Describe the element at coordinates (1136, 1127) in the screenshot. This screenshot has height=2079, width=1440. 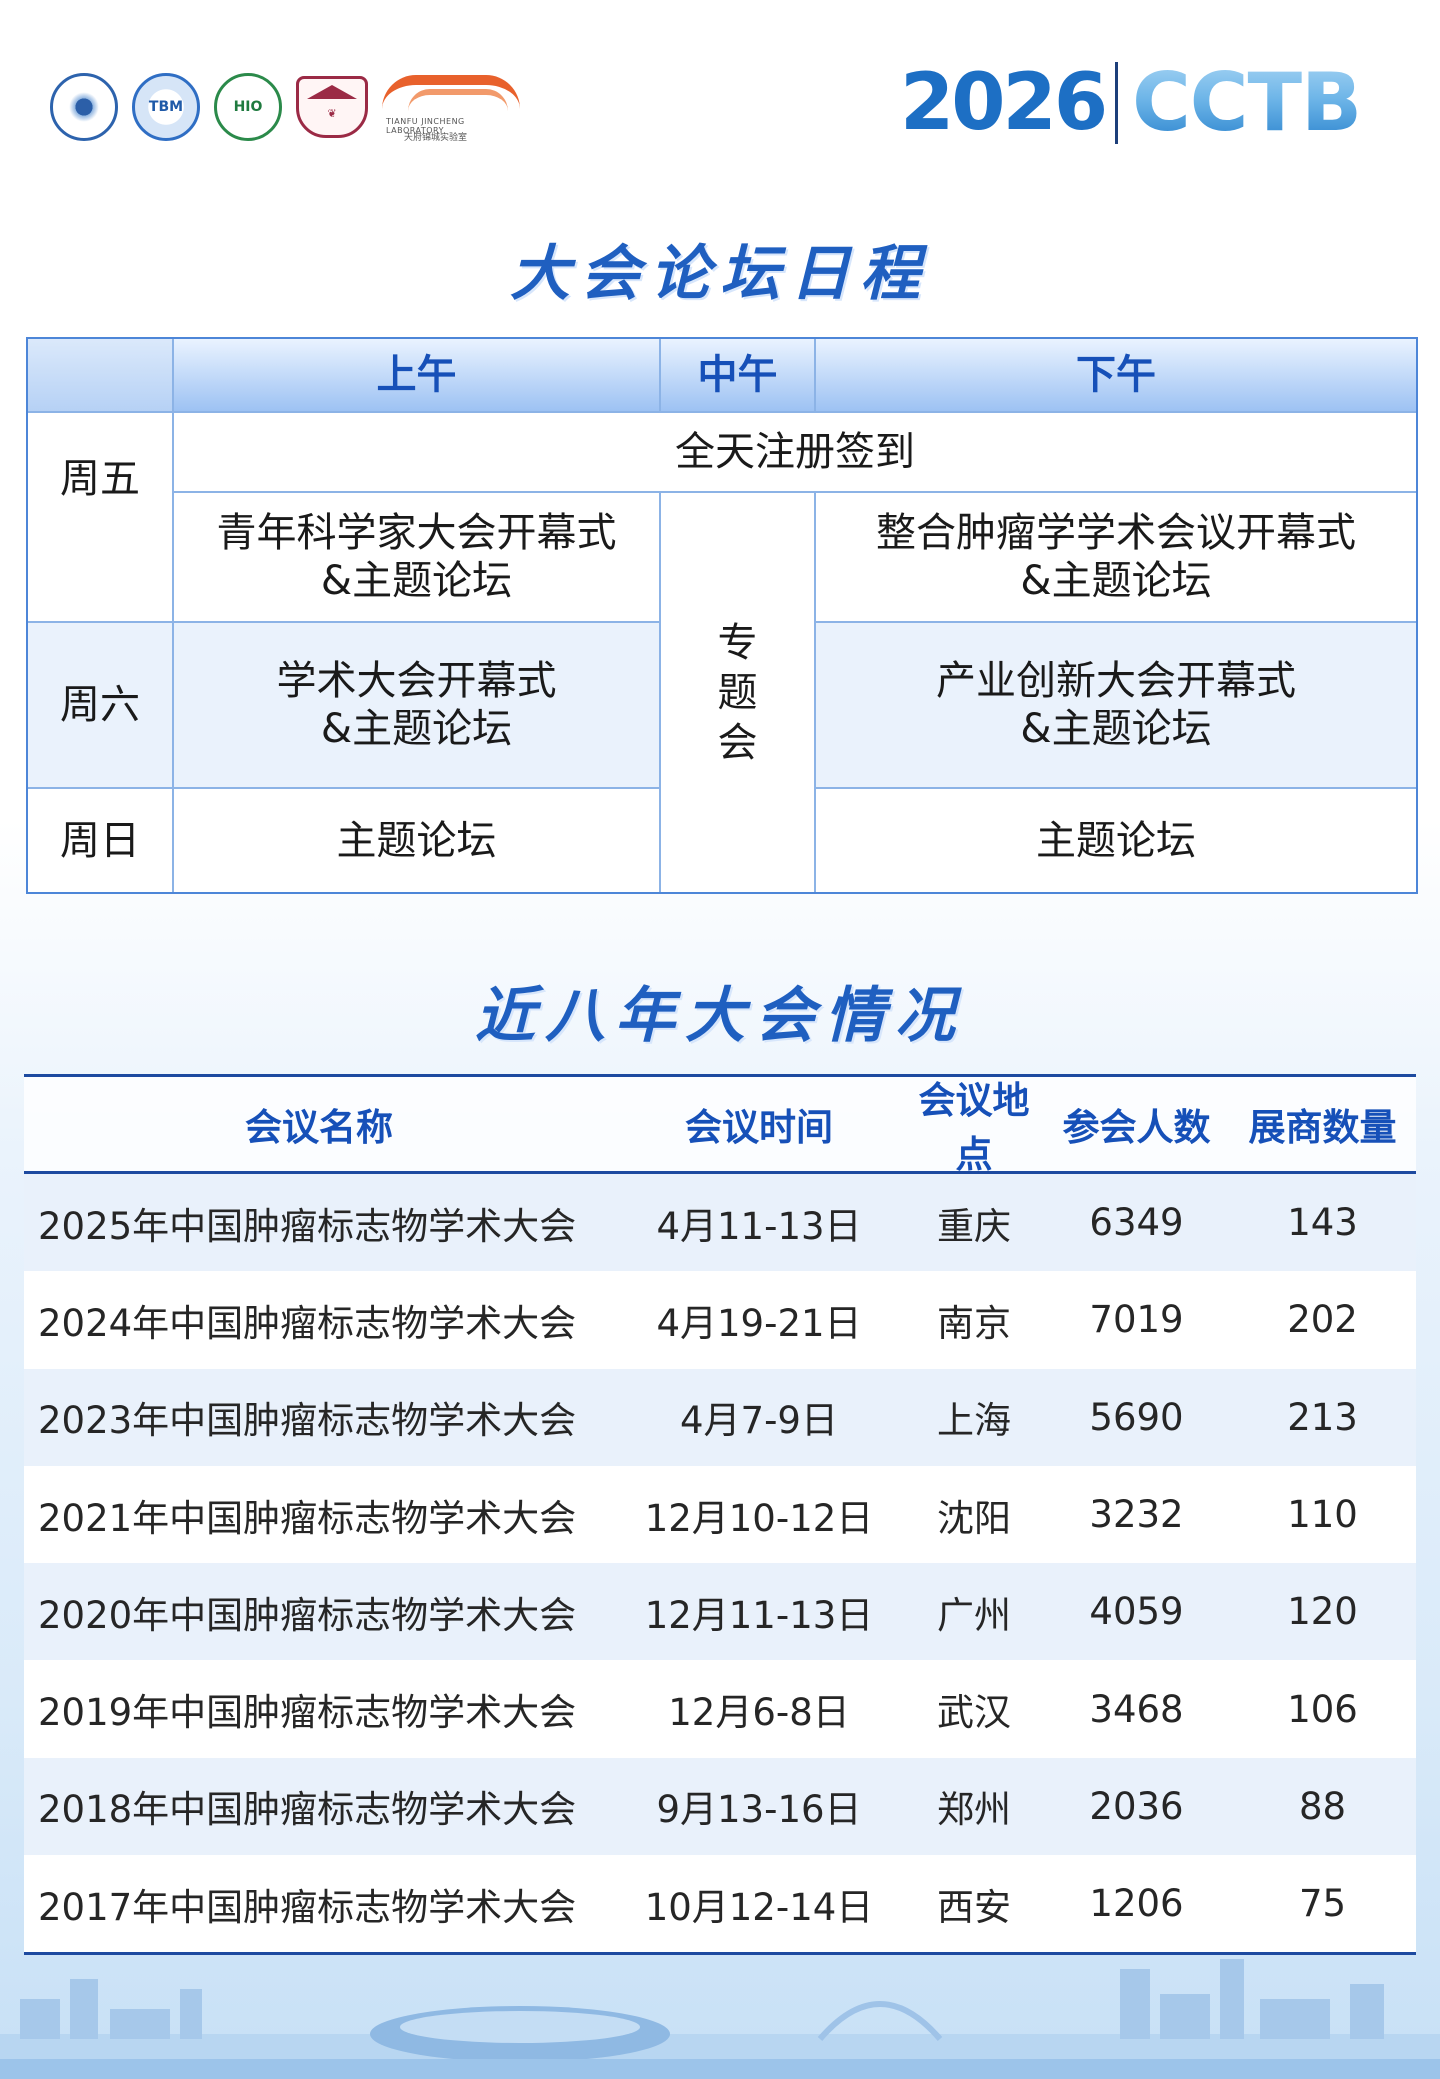
I see `header-attendees: 参会人数` at that location.